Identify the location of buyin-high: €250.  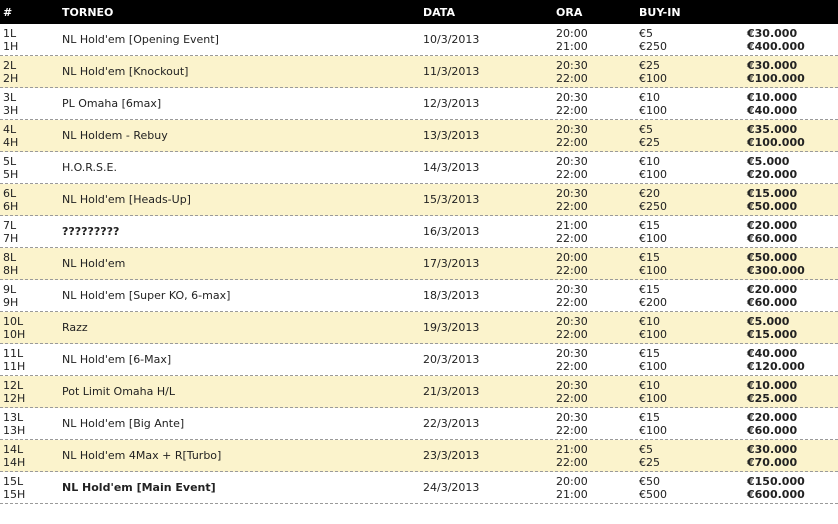
(653, 206).